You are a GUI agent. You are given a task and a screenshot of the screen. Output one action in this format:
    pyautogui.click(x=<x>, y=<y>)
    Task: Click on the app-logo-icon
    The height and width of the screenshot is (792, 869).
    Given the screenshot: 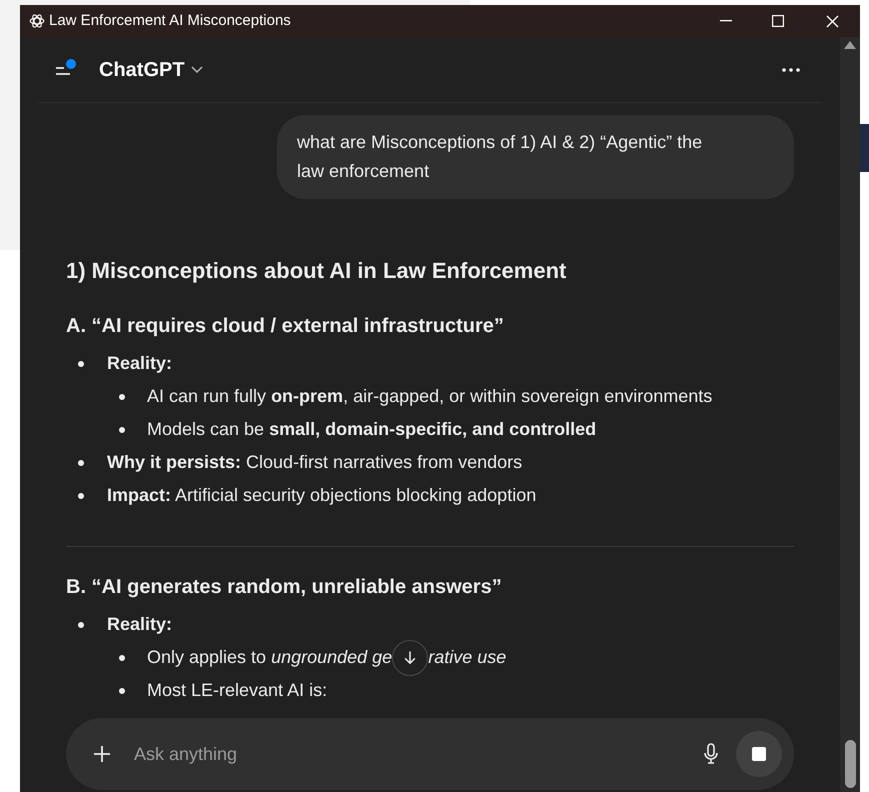 What is the action you would take?
    pyautogui.click(x=37, y=21)
    